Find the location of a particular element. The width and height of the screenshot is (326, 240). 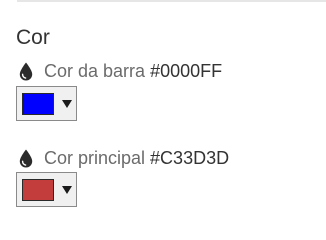

bar-color-swatch is located at coordinates (38, 104).